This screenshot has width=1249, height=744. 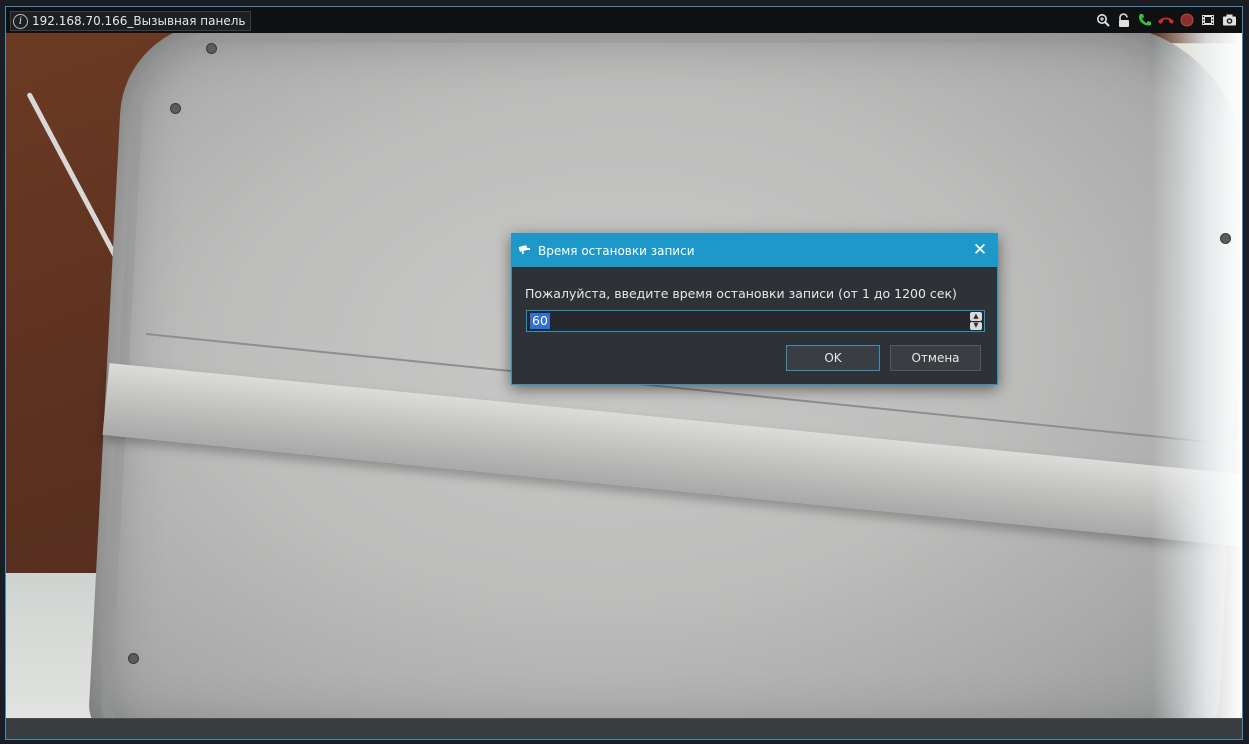 I want to click on camera-toolbar, so click(x=1166, y=20).